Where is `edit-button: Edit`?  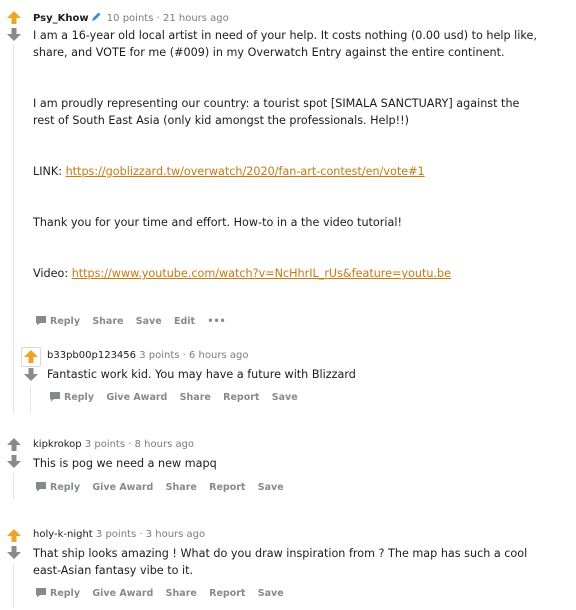
edit-button: Edit is located at coordinates (184, 321).